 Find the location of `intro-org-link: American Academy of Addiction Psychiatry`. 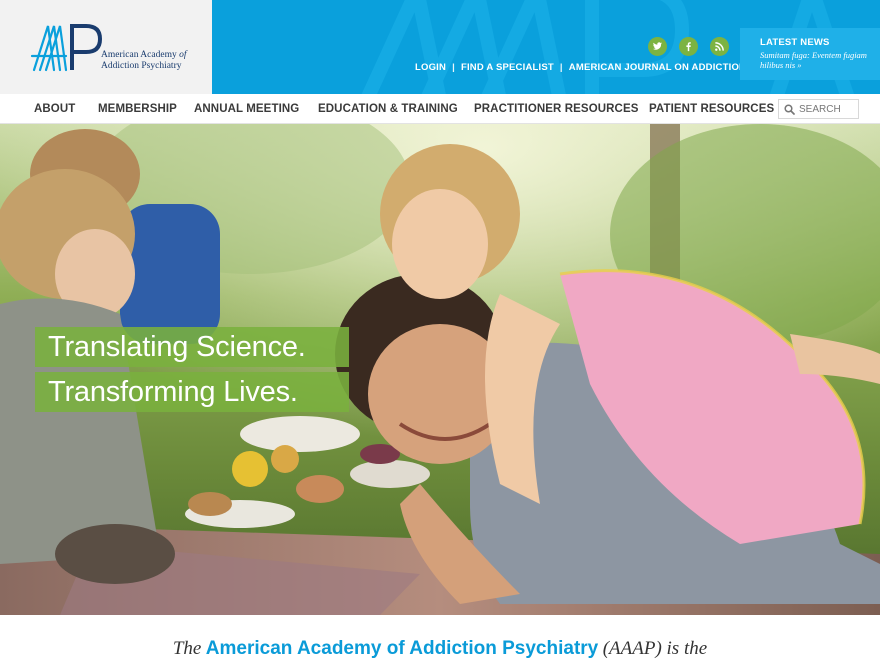

intro-org-link: American Academy of Addiction Psychiatry is located at coordinates (402, 648).